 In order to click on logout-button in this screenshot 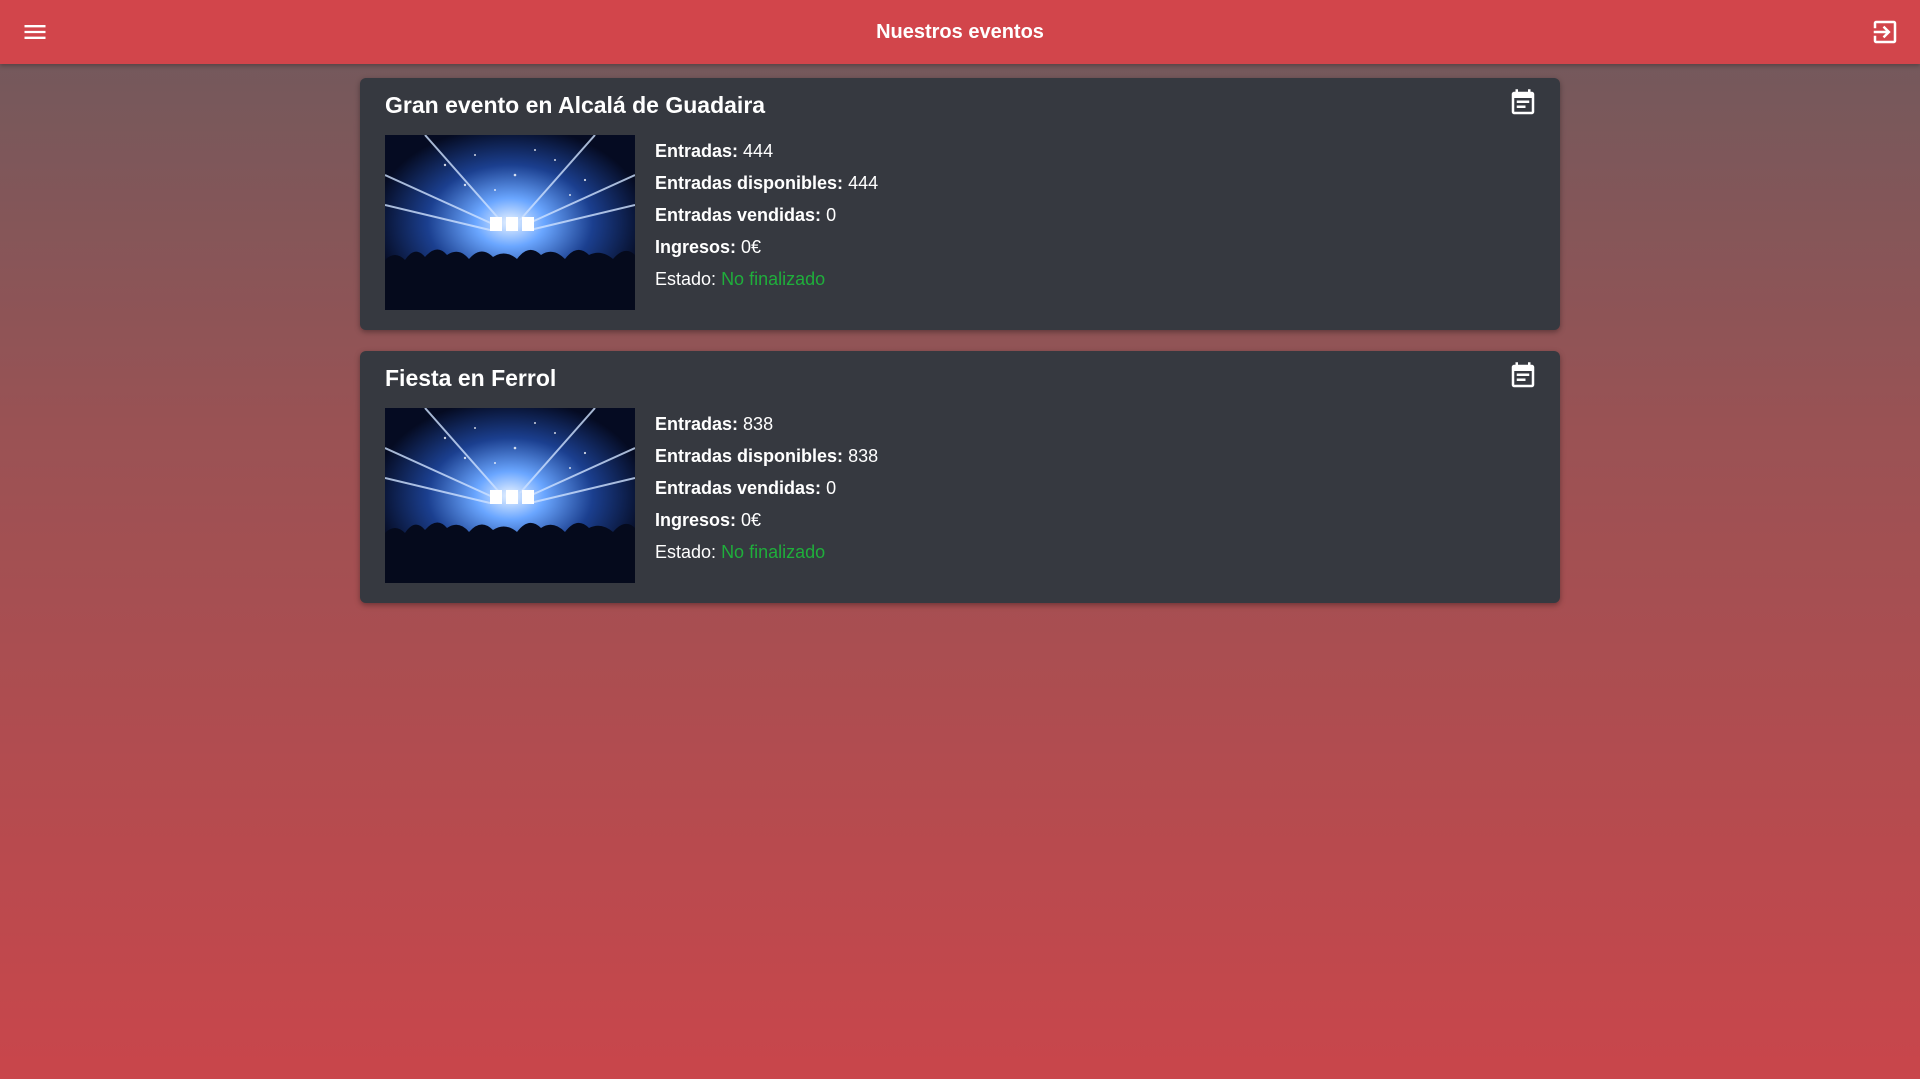, I will do `click(1885, 32)`.